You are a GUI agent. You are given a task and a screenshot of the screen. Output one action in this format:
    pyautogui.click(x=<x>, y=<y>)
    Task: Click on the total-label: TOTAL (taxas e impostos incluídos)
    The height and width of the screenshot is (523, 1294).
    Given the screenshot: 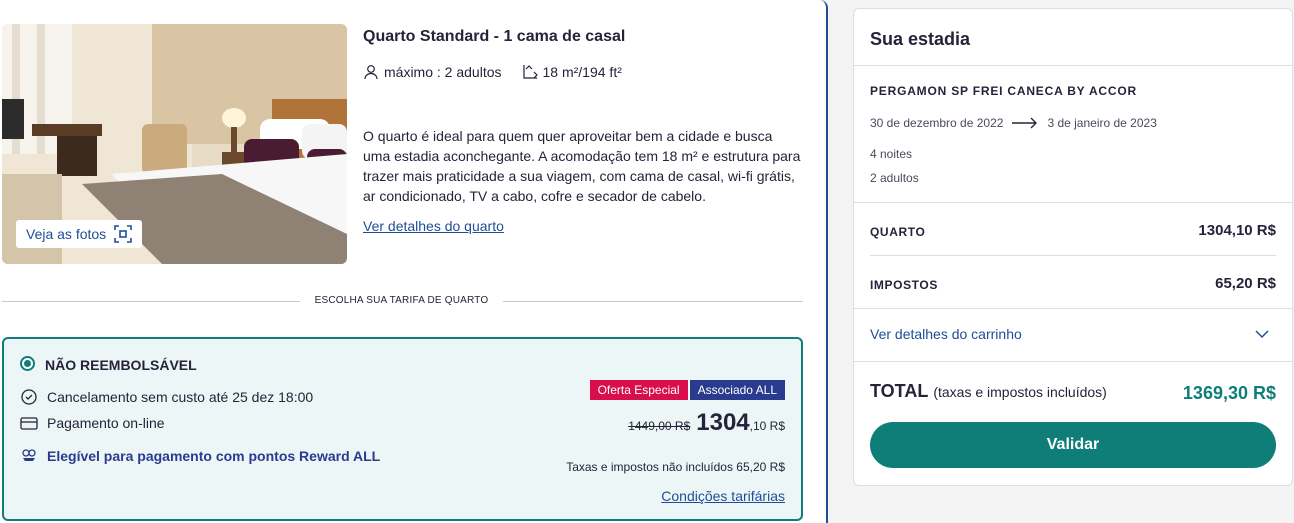 What is the action you would take?
    pyautogui.click(x=988, y=391)
    